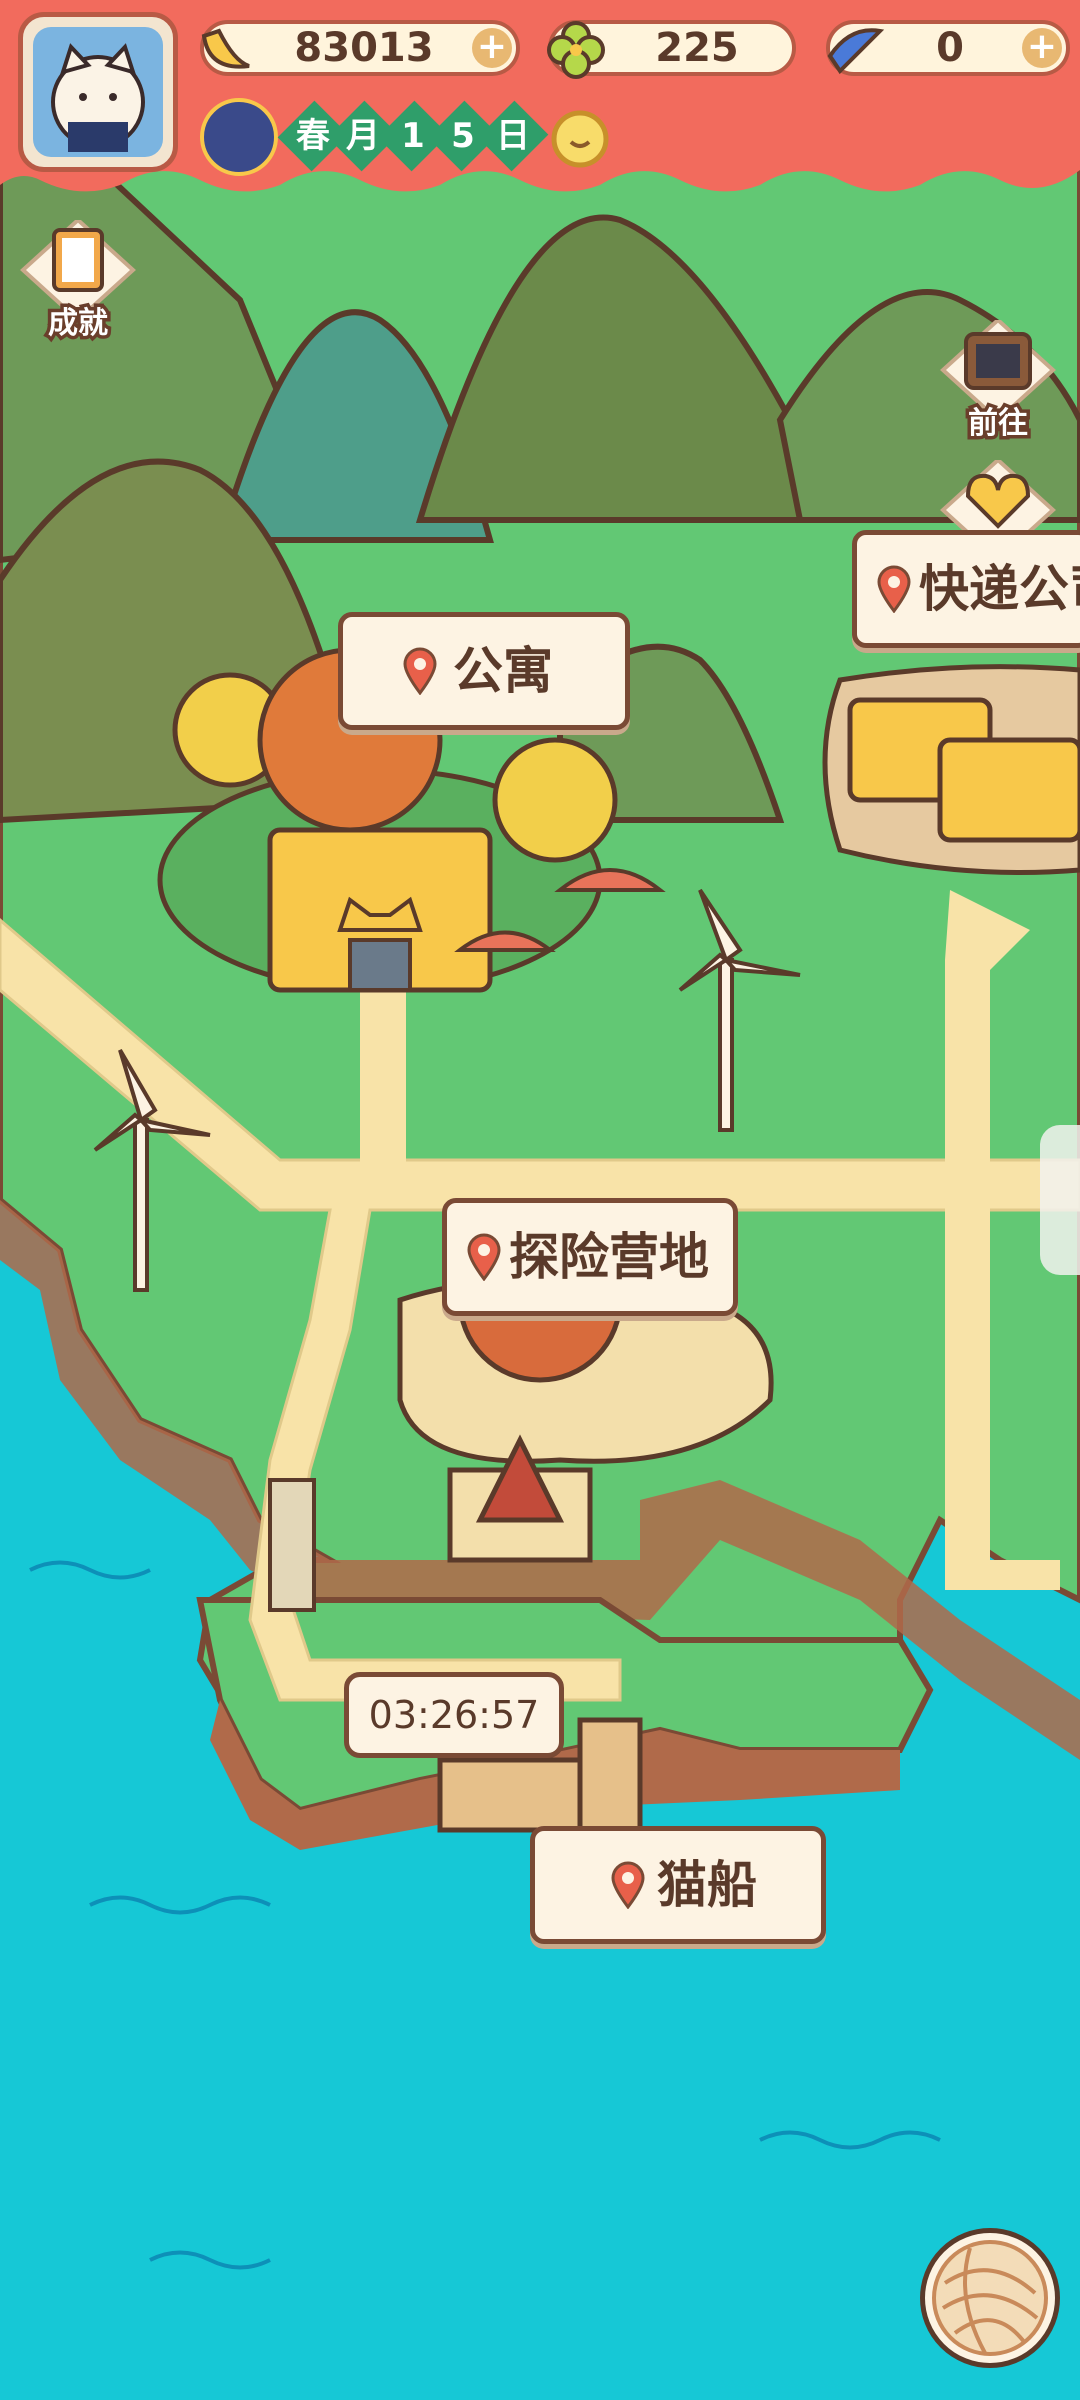  Describe the element at coordinates (697, 48) in the screenshot. I see `clover-value: 225` at that location.